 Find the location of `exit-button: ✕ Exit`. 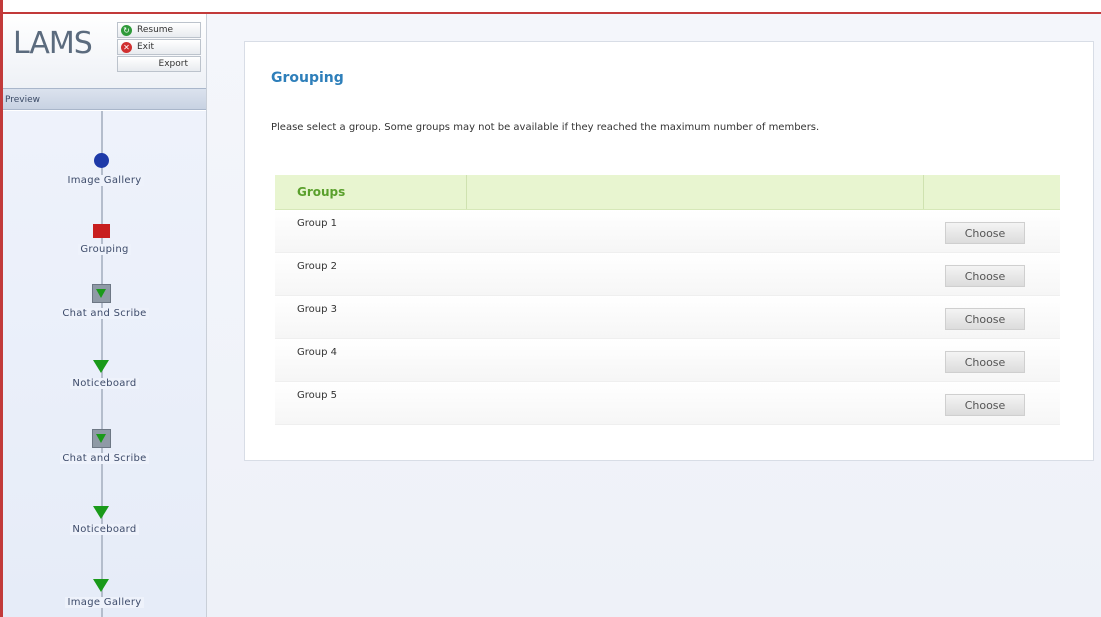

exit-button: ✕ Exit is located at coordinates (159, 47).